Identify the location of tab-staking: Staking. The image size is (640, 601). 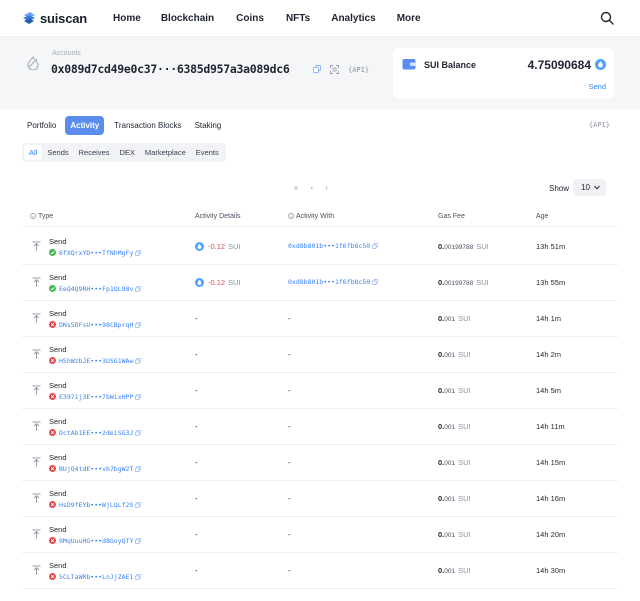
(208, 125).